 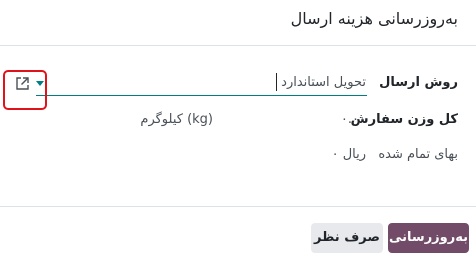 I want to click on header-divider, so click(x=238, y=45).